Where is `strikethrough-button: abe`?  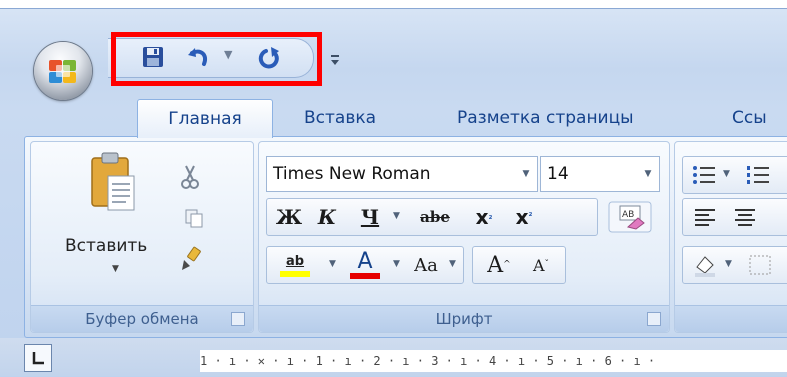 strikethrough-button: abe is located at coordinates (435, 217).